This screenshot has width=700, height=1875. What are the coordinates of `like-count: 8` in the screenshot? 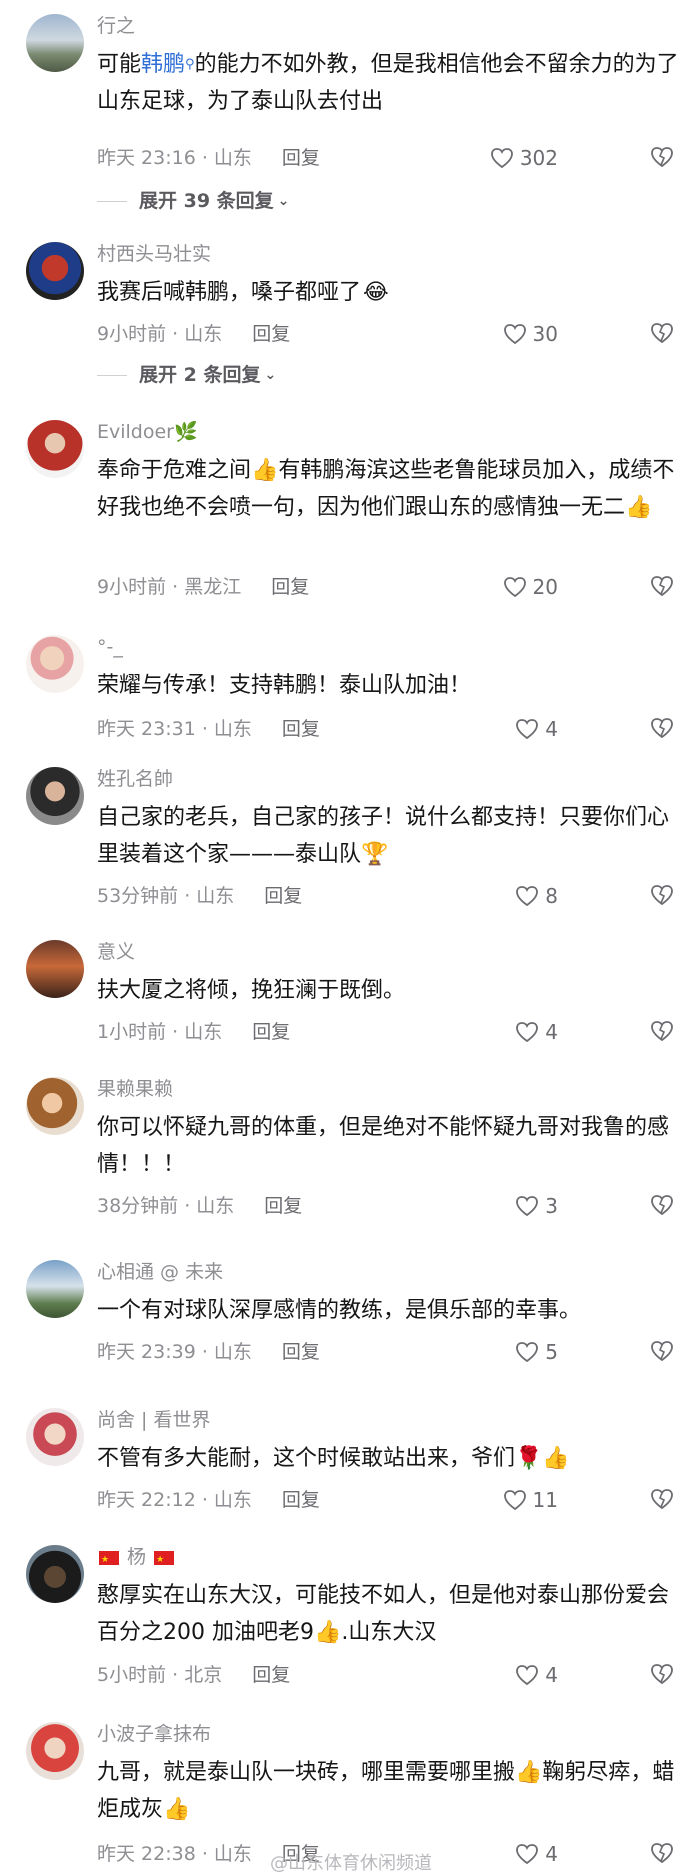 It's located at (551, 896).